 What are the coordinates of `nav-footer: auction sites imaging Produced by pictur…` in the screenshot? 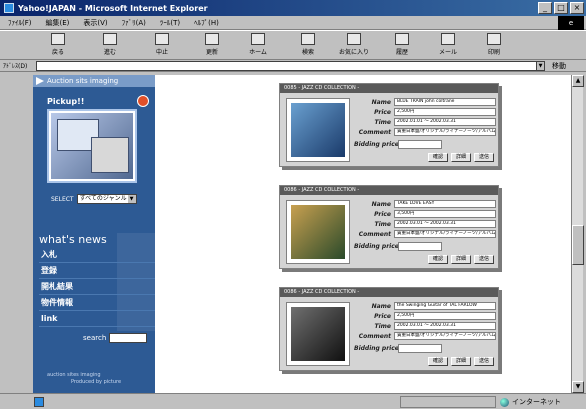 It's located at (84, 378).